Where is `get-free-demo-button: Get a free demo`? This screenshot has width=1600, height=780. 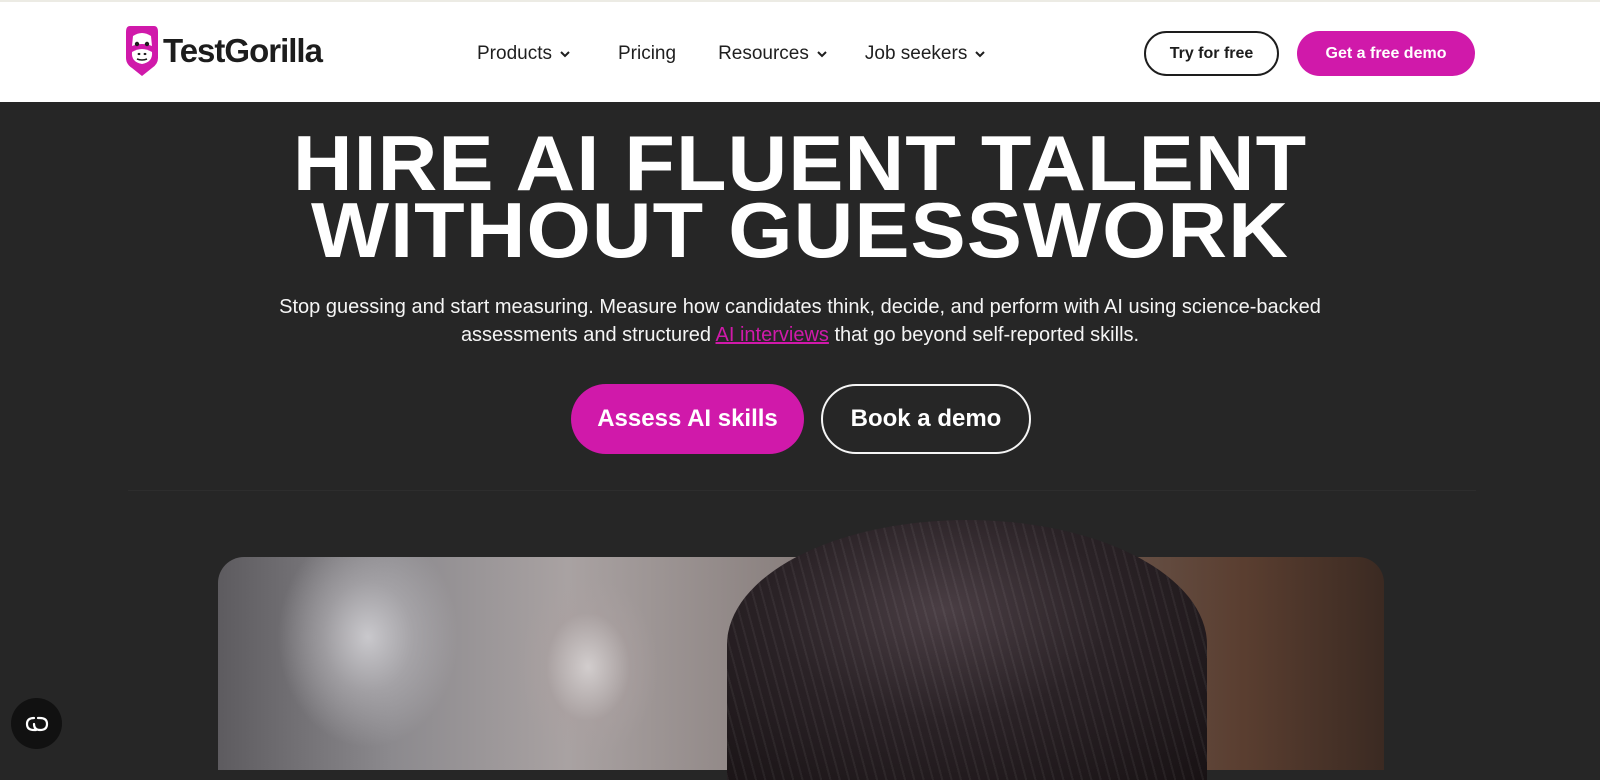 get-free-demo-button: Get a free demo is located at coordinates (1386, 53).